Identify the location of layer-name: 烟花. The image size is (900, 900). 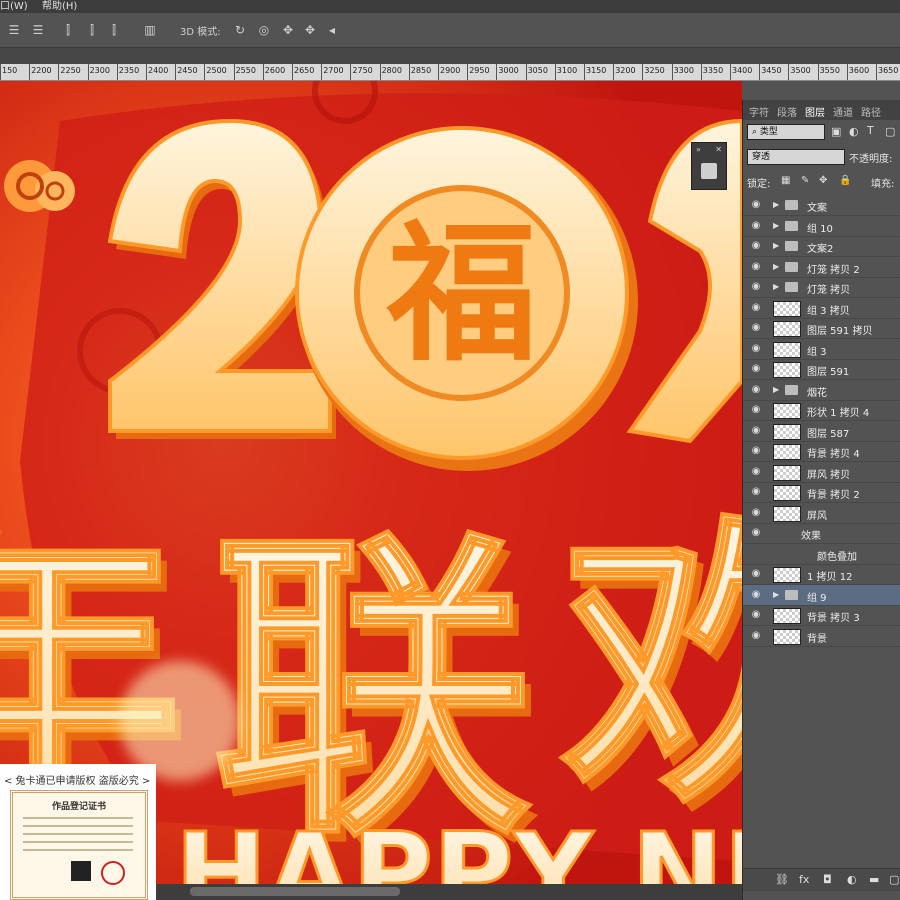
(817, 393).